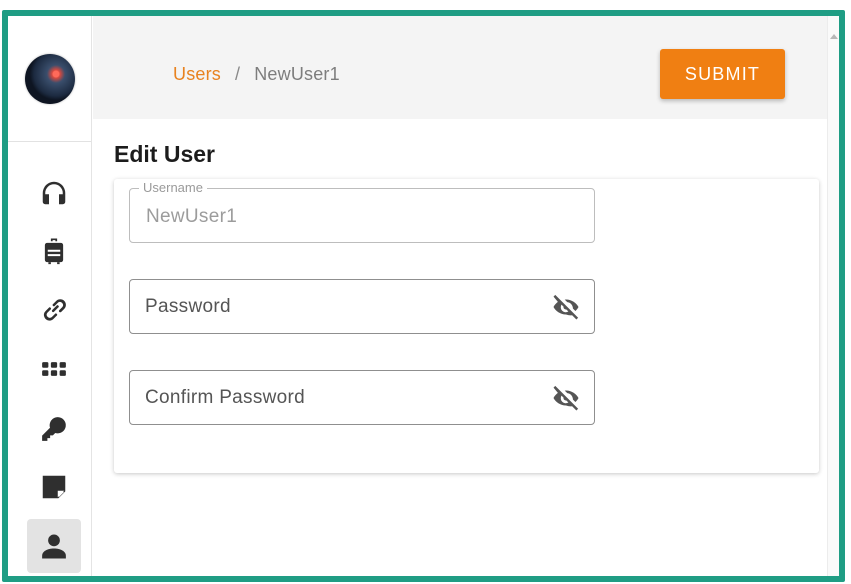 The height and width of the screenshot is (584, 851). I want to click on sidebar-item-key, so click(54, 429).